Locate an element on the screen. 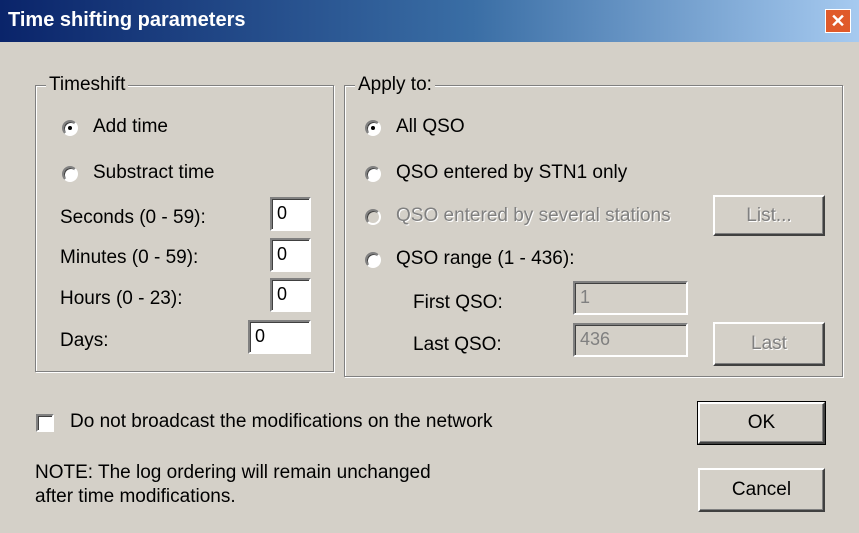 Image resolution: width=859 pixels, height=533 pixels. hours-input: 0 is located at coordinates (290, 295).